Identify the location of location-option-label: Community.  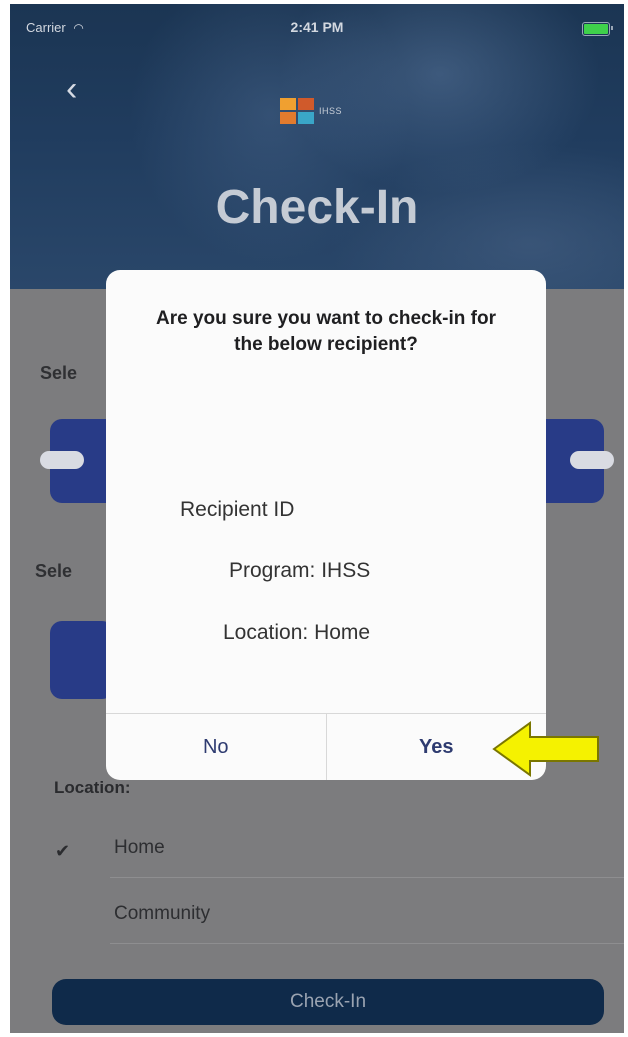
(162, 913).